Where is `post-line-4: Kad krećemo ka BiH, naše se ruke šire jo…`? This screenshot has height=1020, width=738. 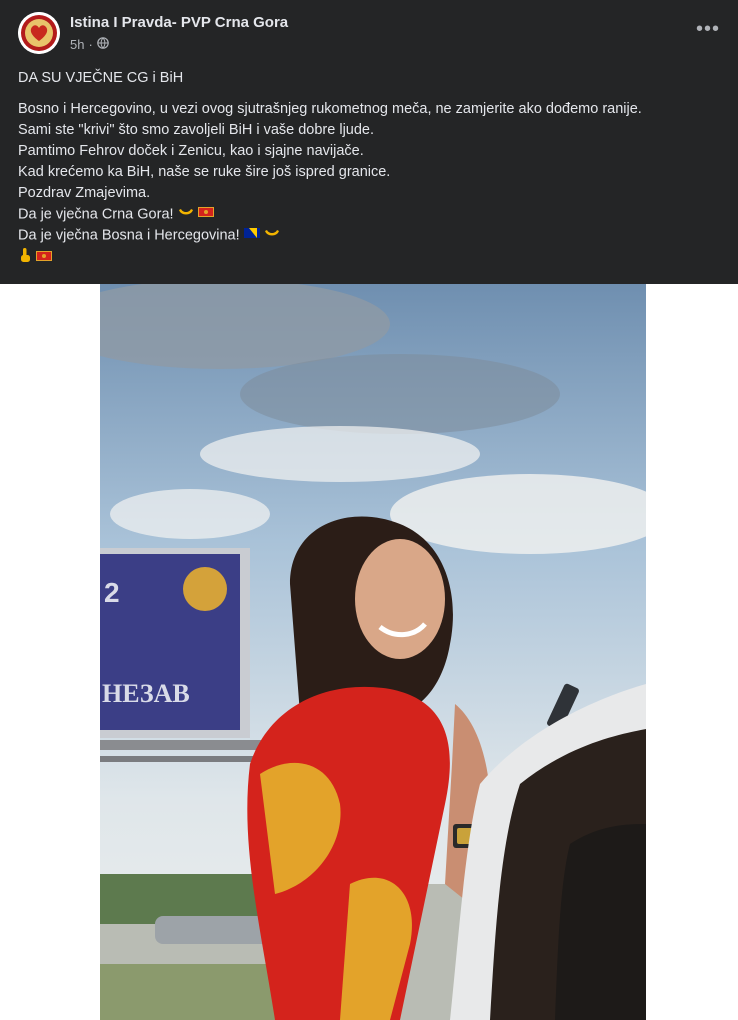 post-line-4: Kad krećemo ka BiH, naše se ruke šire jo… is located at coordinates (204, 172).